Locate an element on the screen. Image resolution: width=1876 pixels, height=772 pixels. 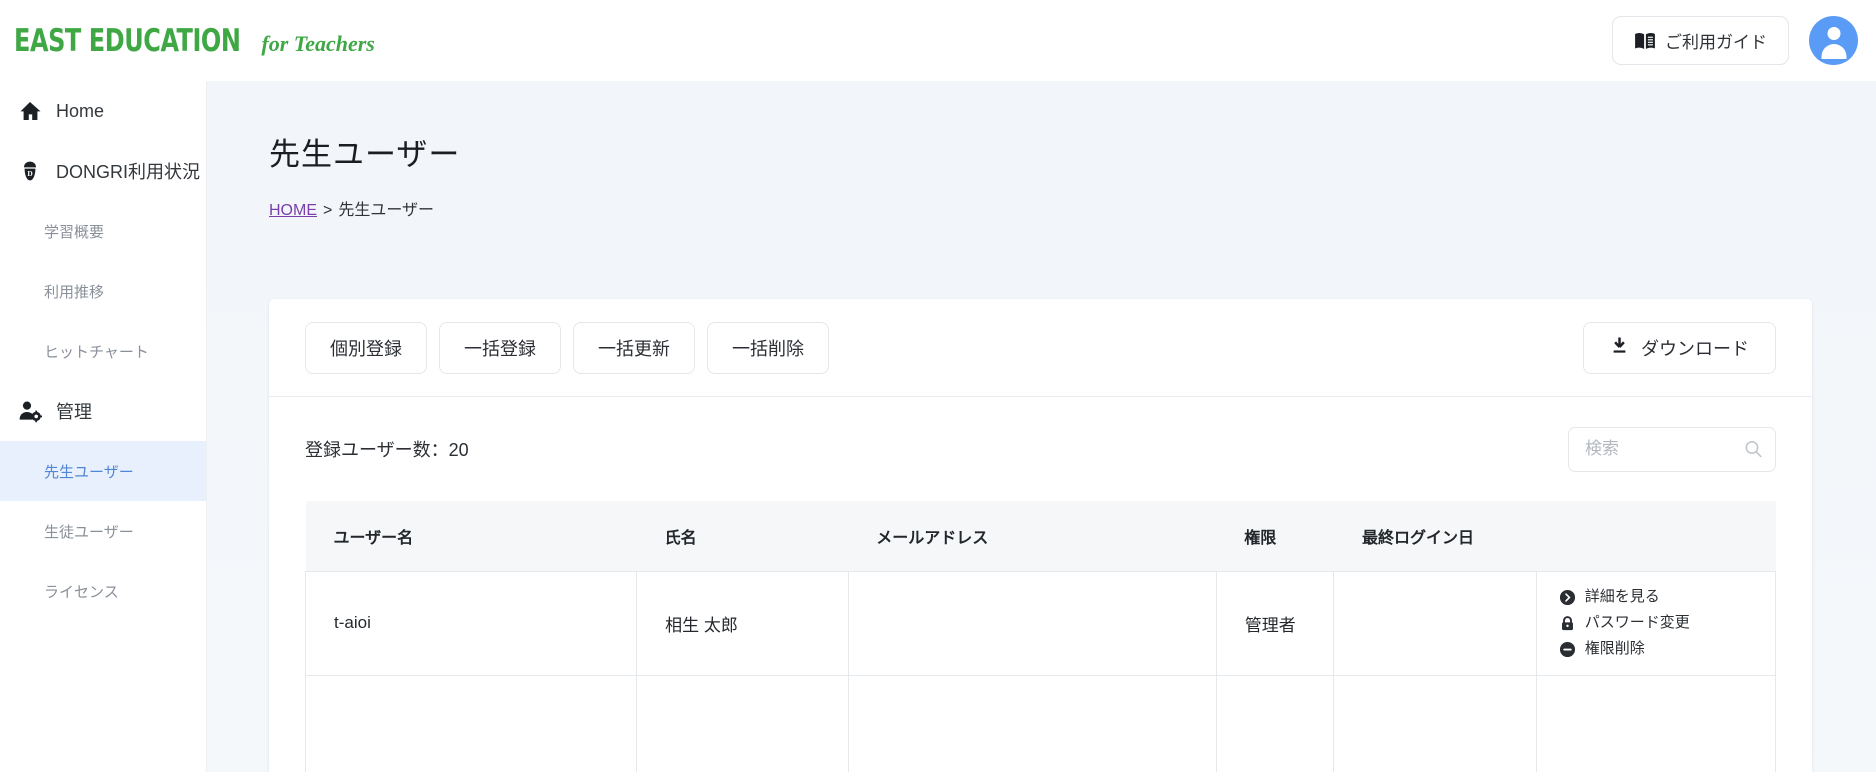
sidebar-item-learning-overview: 学習概要 is located at coordinates (103, 231).